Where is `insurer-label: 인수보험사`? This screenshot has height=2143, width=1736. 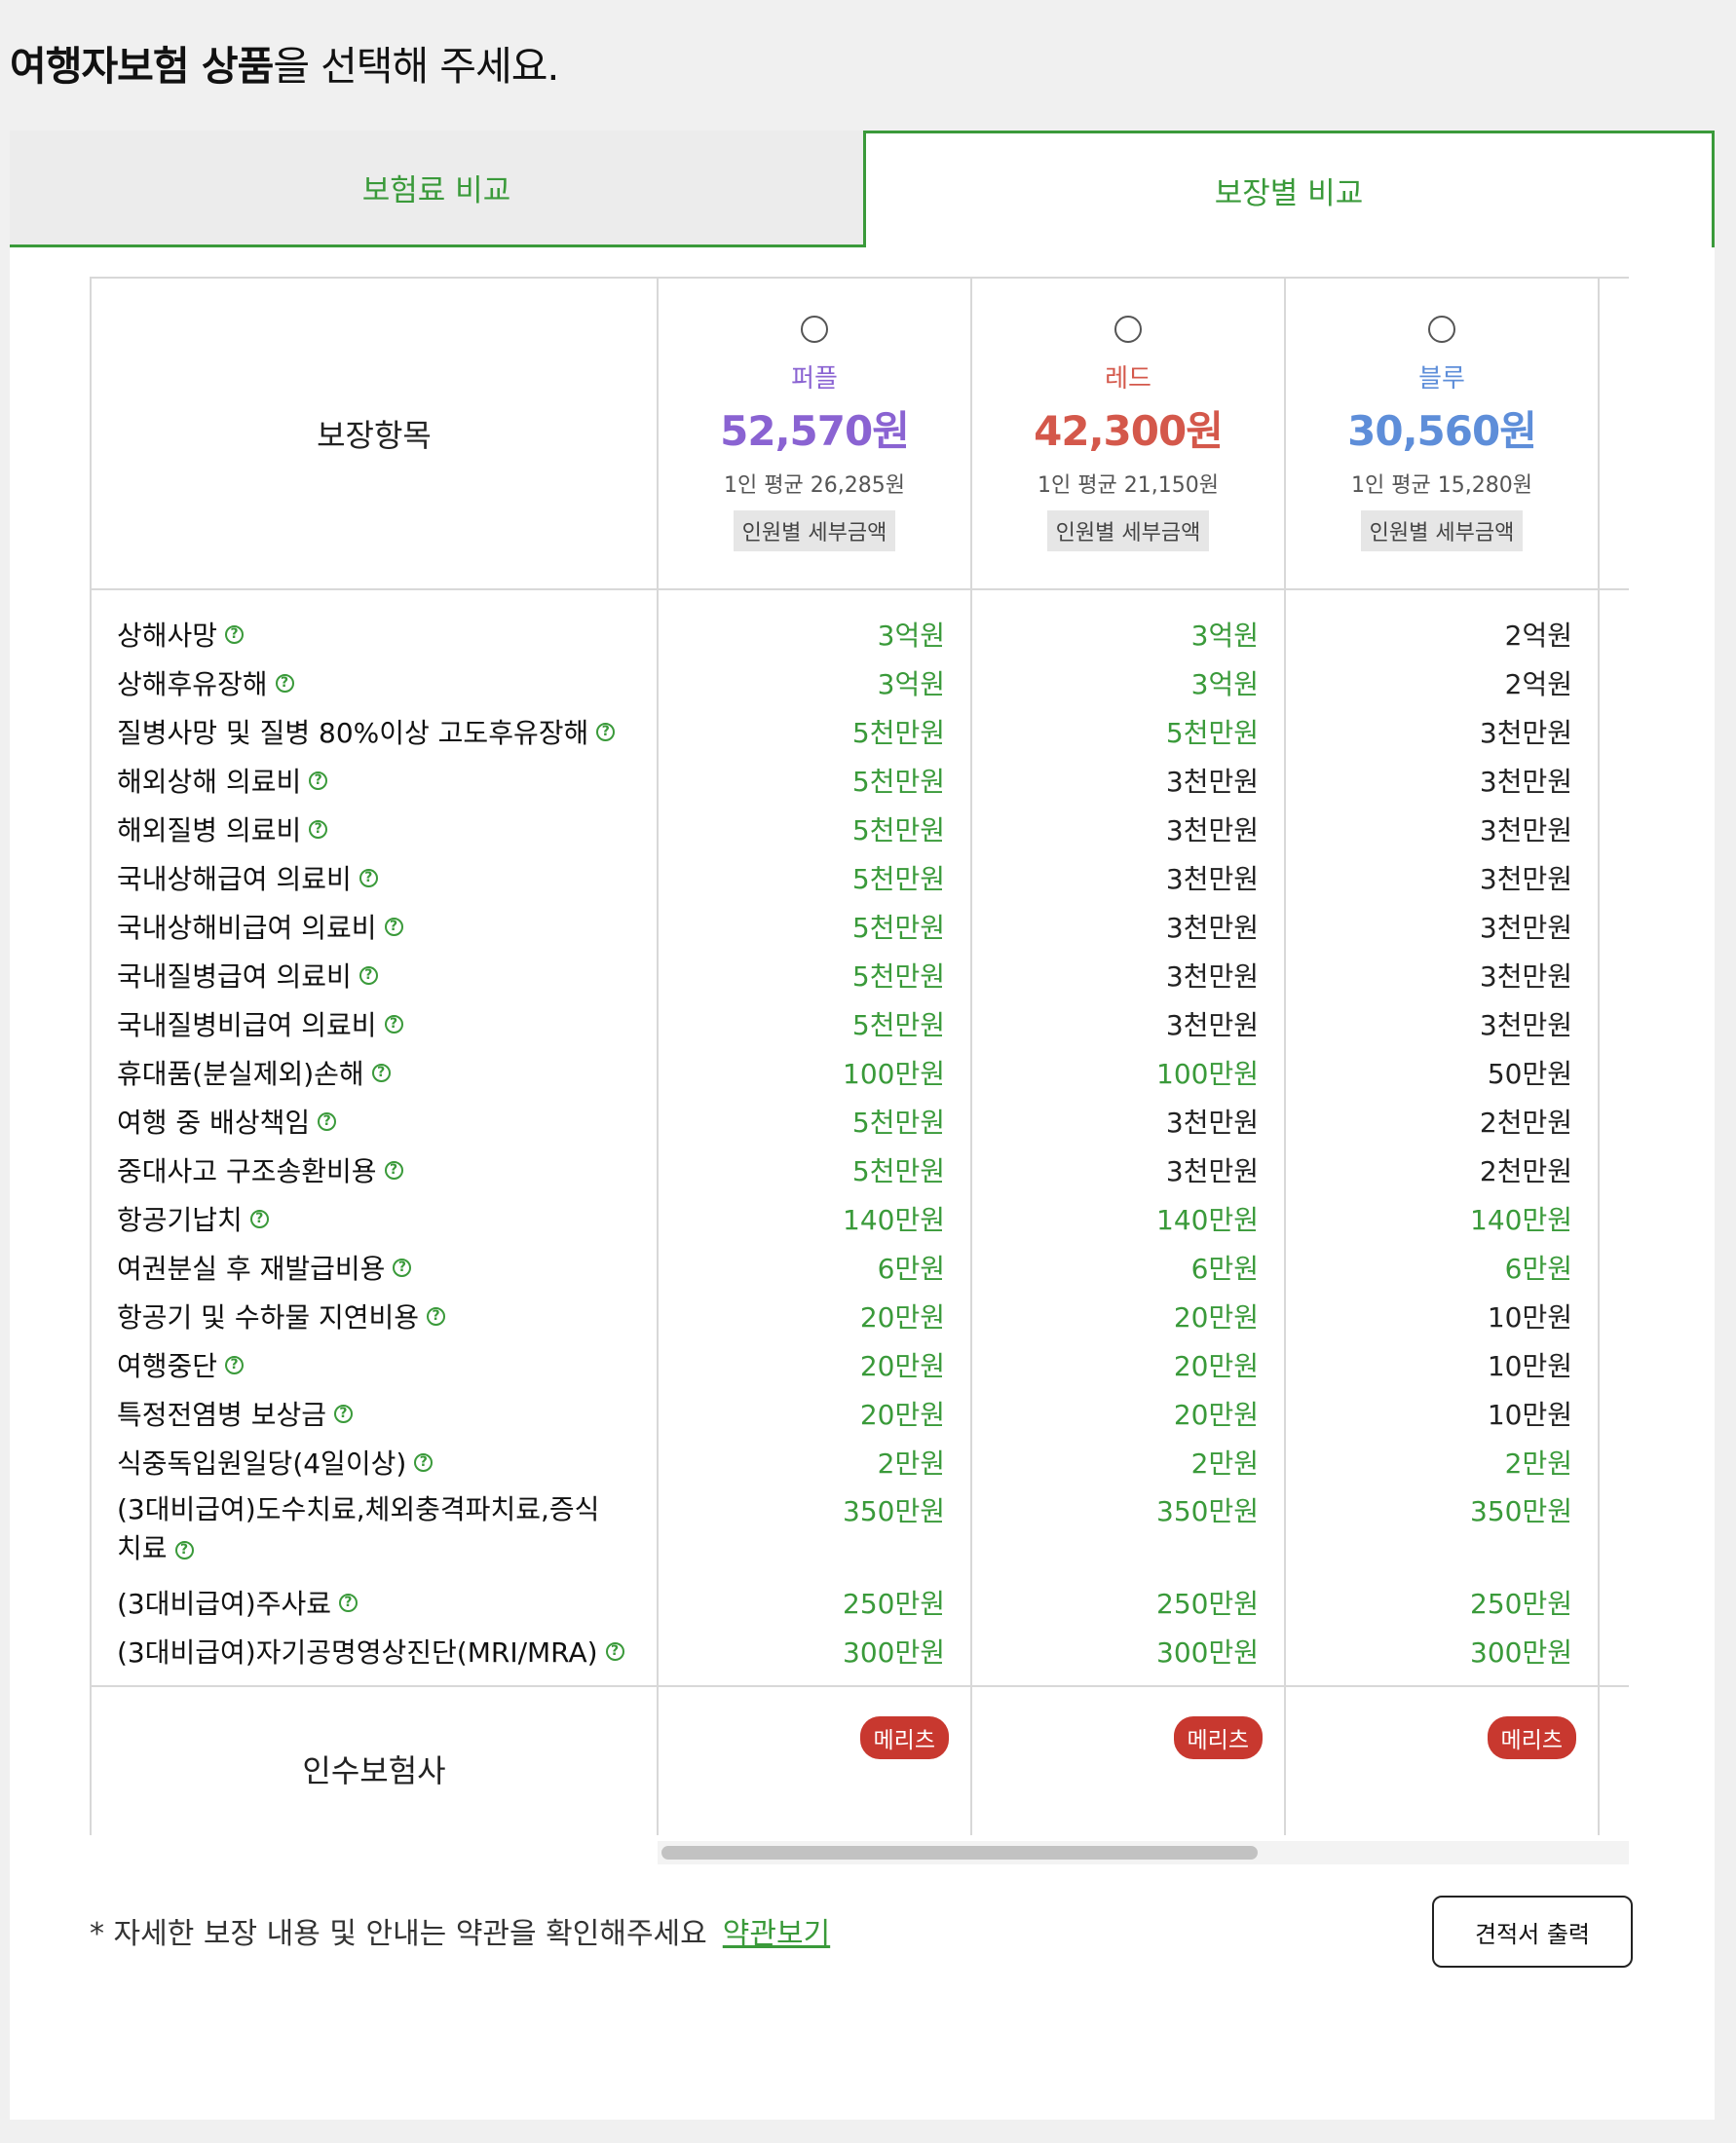
insurer-label: 인수보험사 is located at coordinates (374, 1760).